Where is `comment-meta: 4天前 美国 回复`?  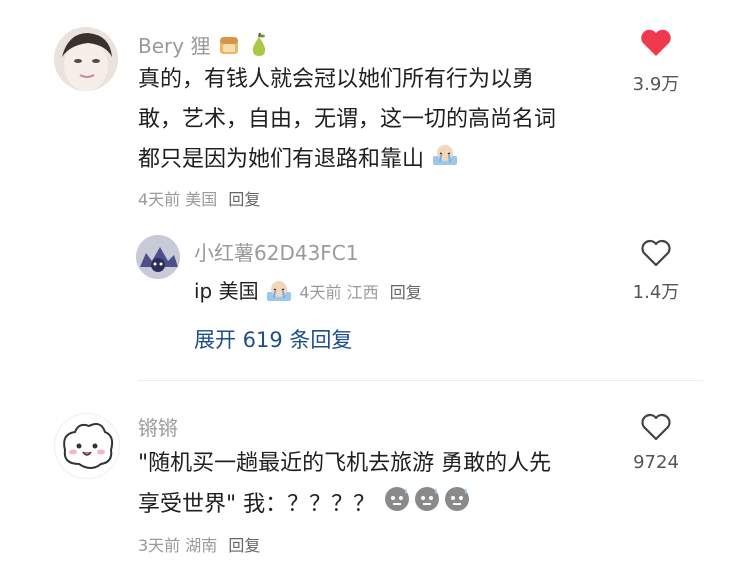
comment-meta: 4天前 美国 回复 is located at coordinates (199, 198).